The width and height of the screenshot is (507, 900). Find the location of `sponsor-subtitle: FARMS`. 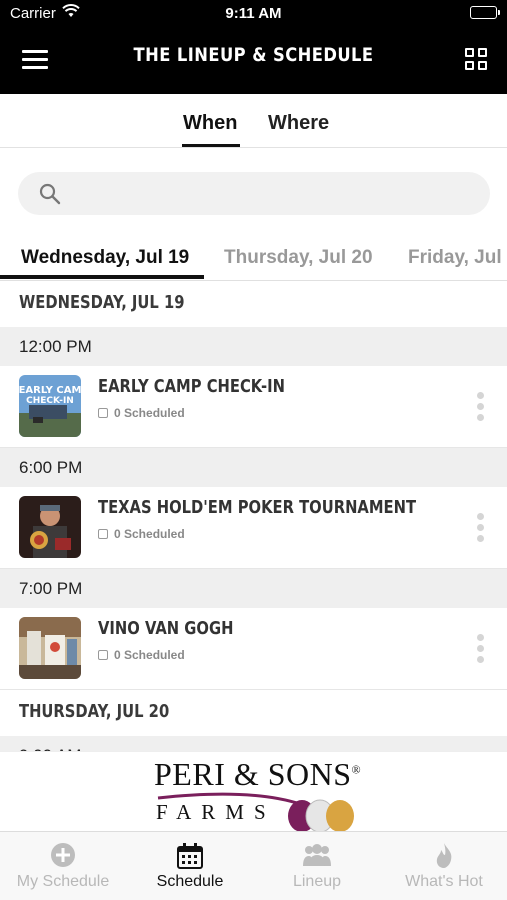

sponsor-subtitle: FARMS is located at coordinates (216, 812).